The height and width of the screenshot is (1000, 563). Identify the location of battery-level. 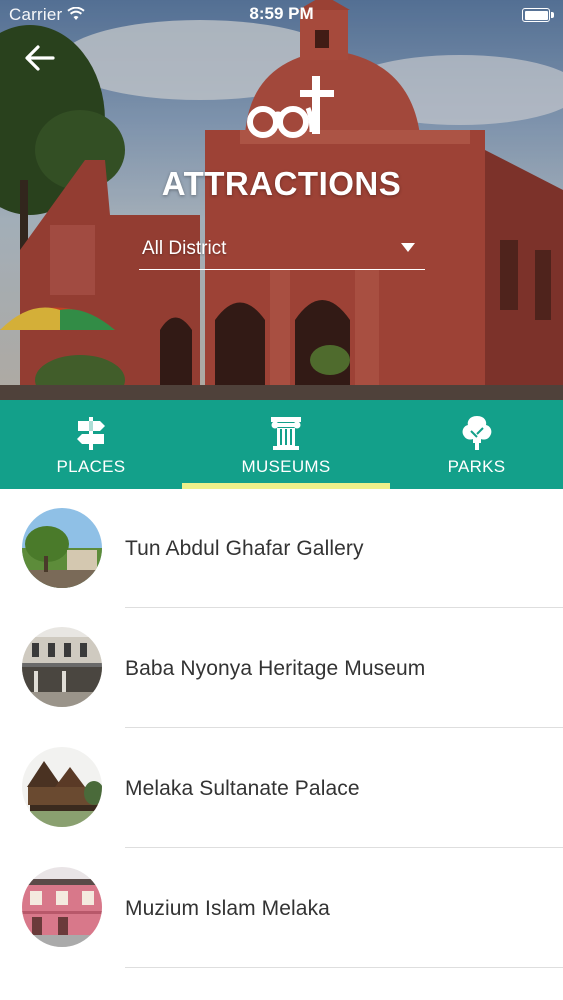
(536, 15).